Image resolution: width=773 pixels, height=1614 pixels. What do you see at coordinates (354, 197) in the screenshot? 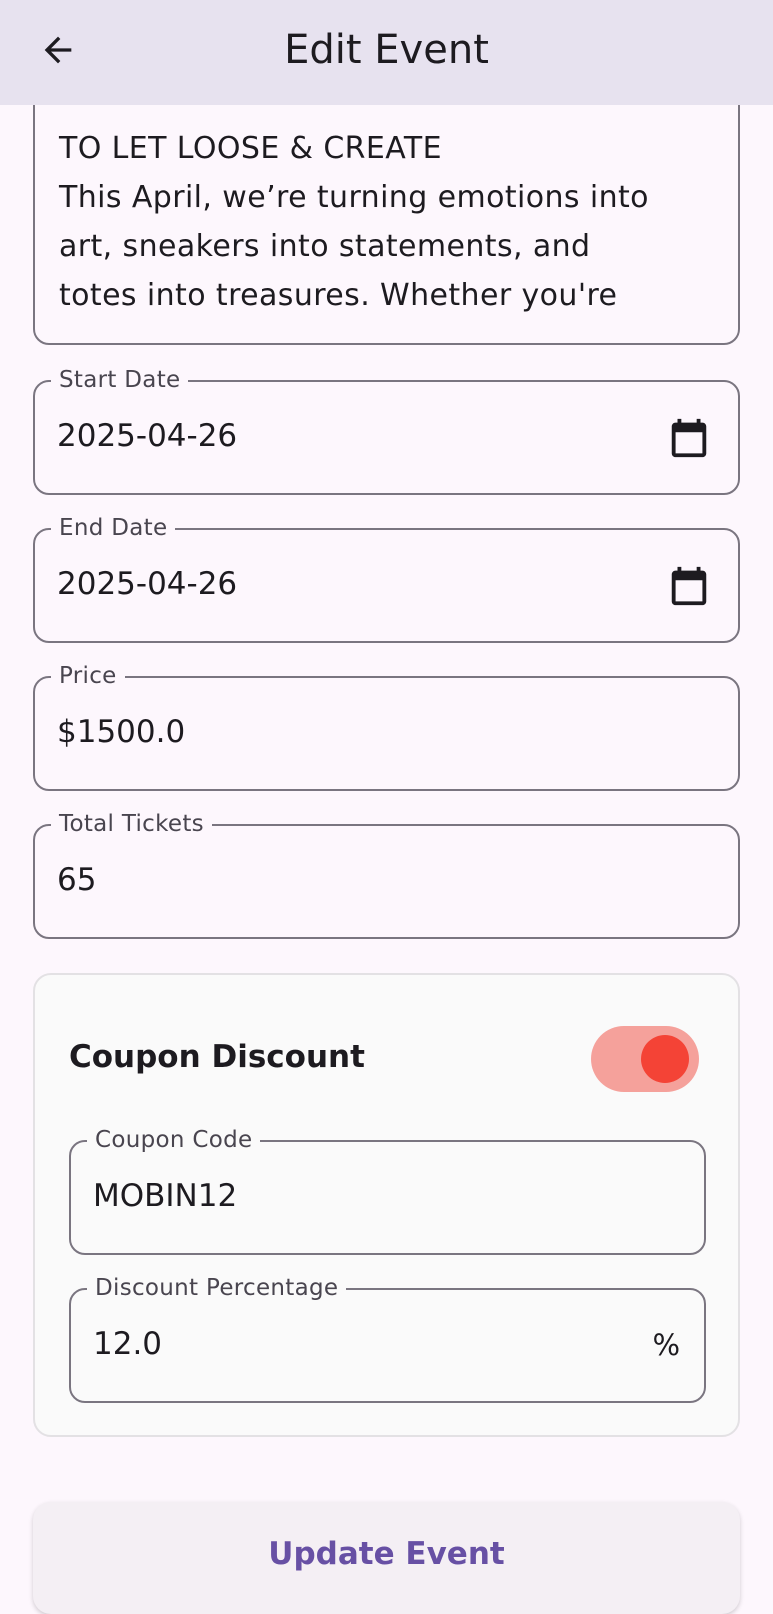
I see `description-line: This April, we’re turning emotions into` at bounding box center [354, 197].